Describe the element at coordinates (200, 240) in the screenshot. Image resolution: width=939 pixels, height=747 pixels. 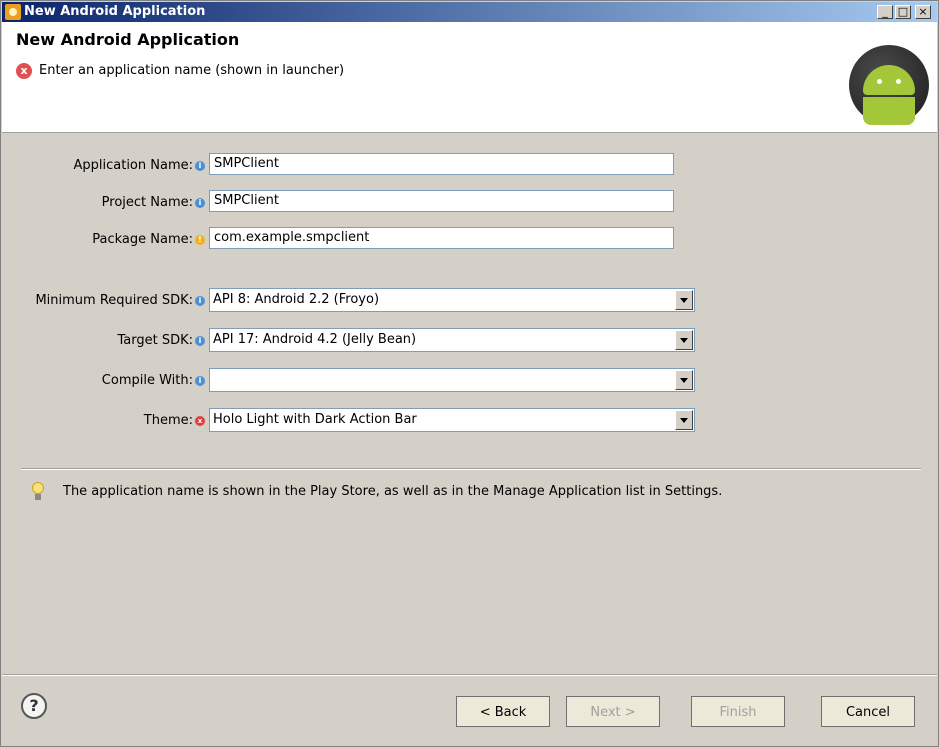
I see `warning-icon: !` at that location.